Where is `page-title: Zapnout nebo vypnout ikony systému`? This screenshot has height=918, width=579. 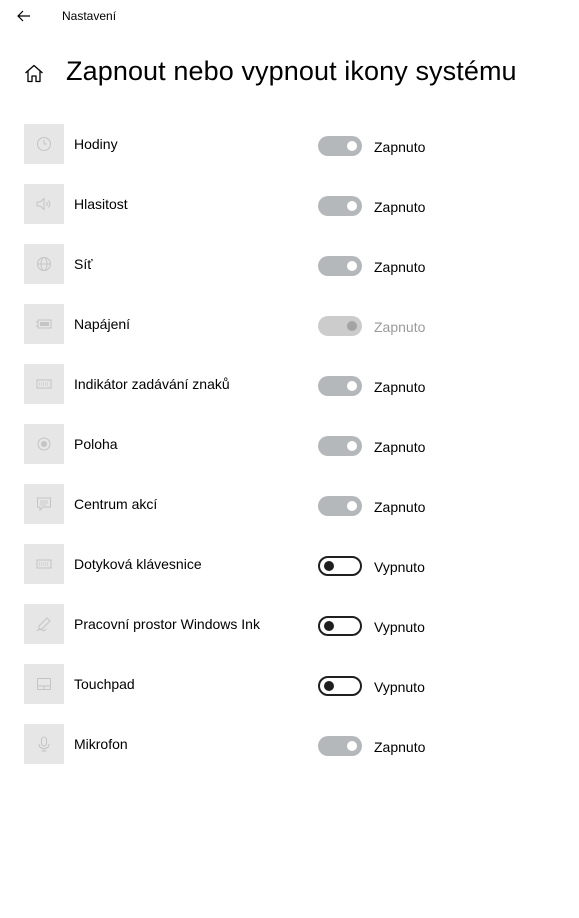
page-title: Zapnout nebo vypnout ikony systému is located at coordinates (291, 71).